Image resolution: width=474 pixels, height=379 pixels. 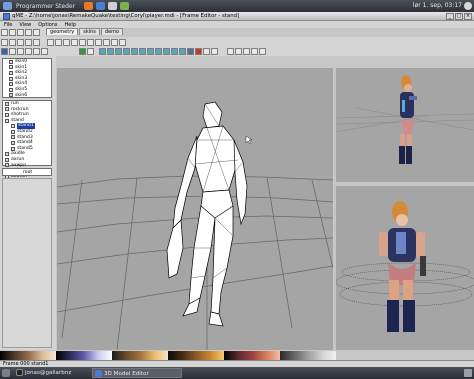 I want to click on menu-help: Help, so click(x=70, y=25).